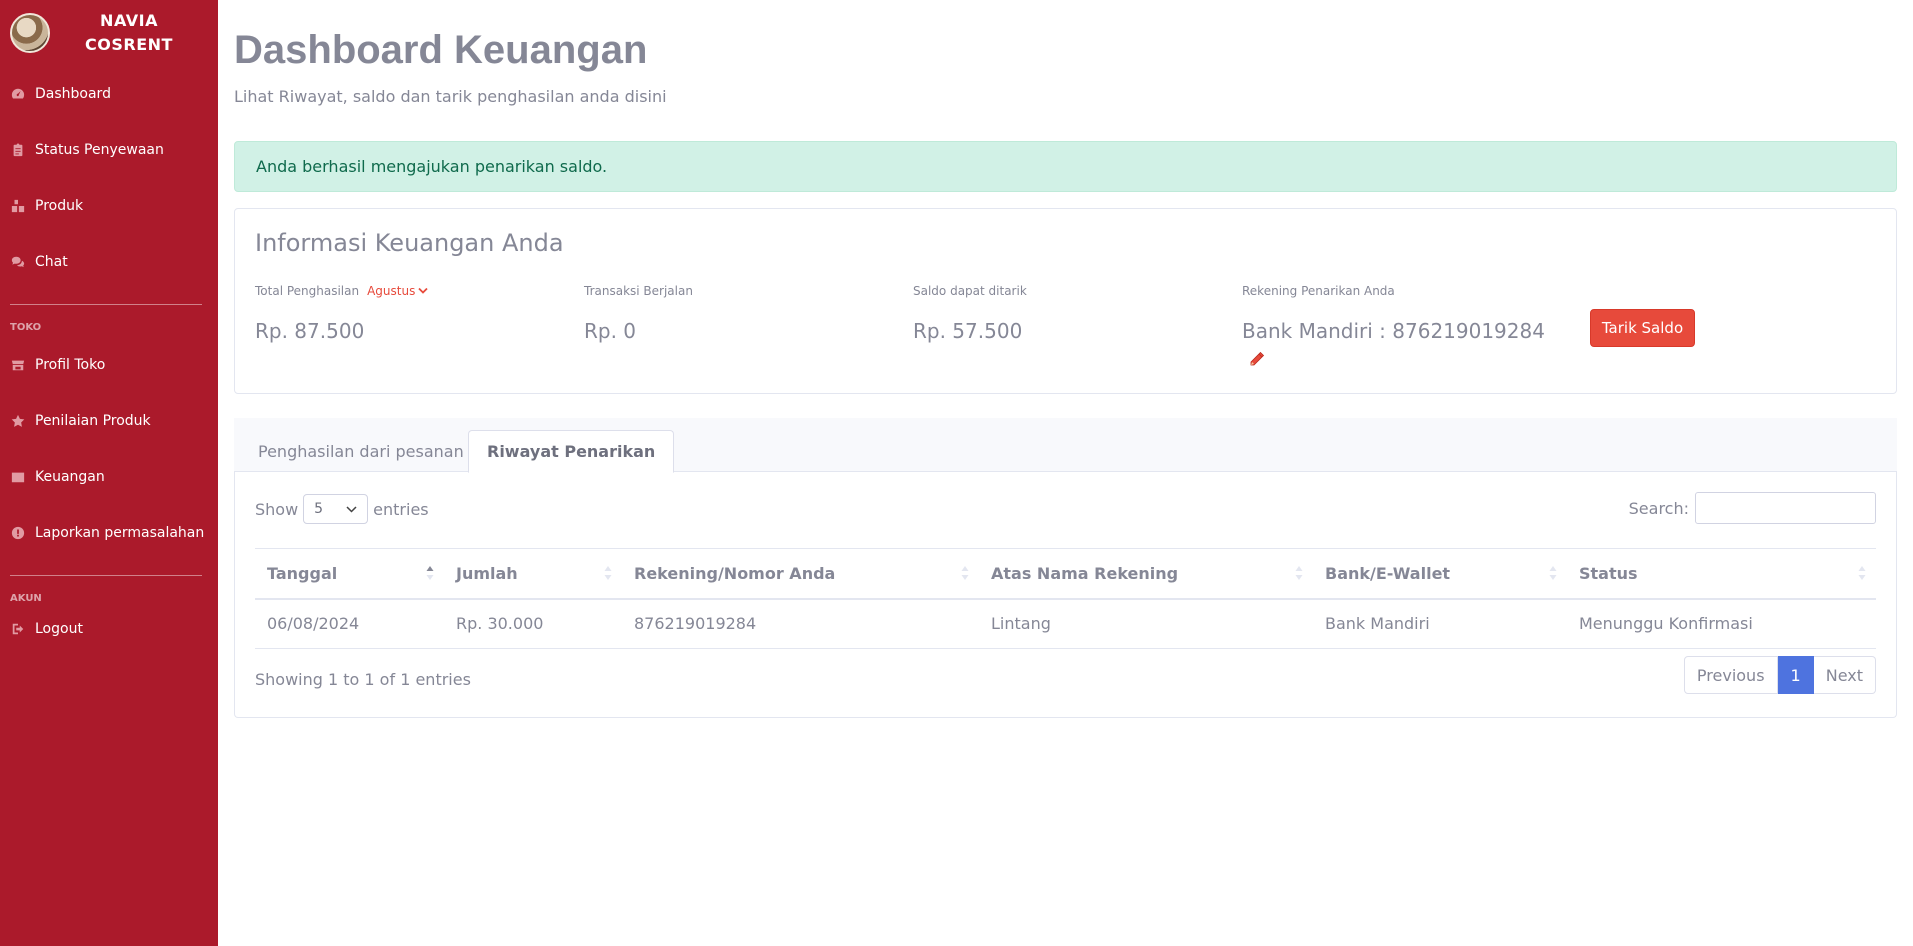 The height and width of the screenshot is (946, 1913). Describe the element at coordinates (1146, 574) in the screenshot. I see `column-header: Atas Nama Rekening` at that location.